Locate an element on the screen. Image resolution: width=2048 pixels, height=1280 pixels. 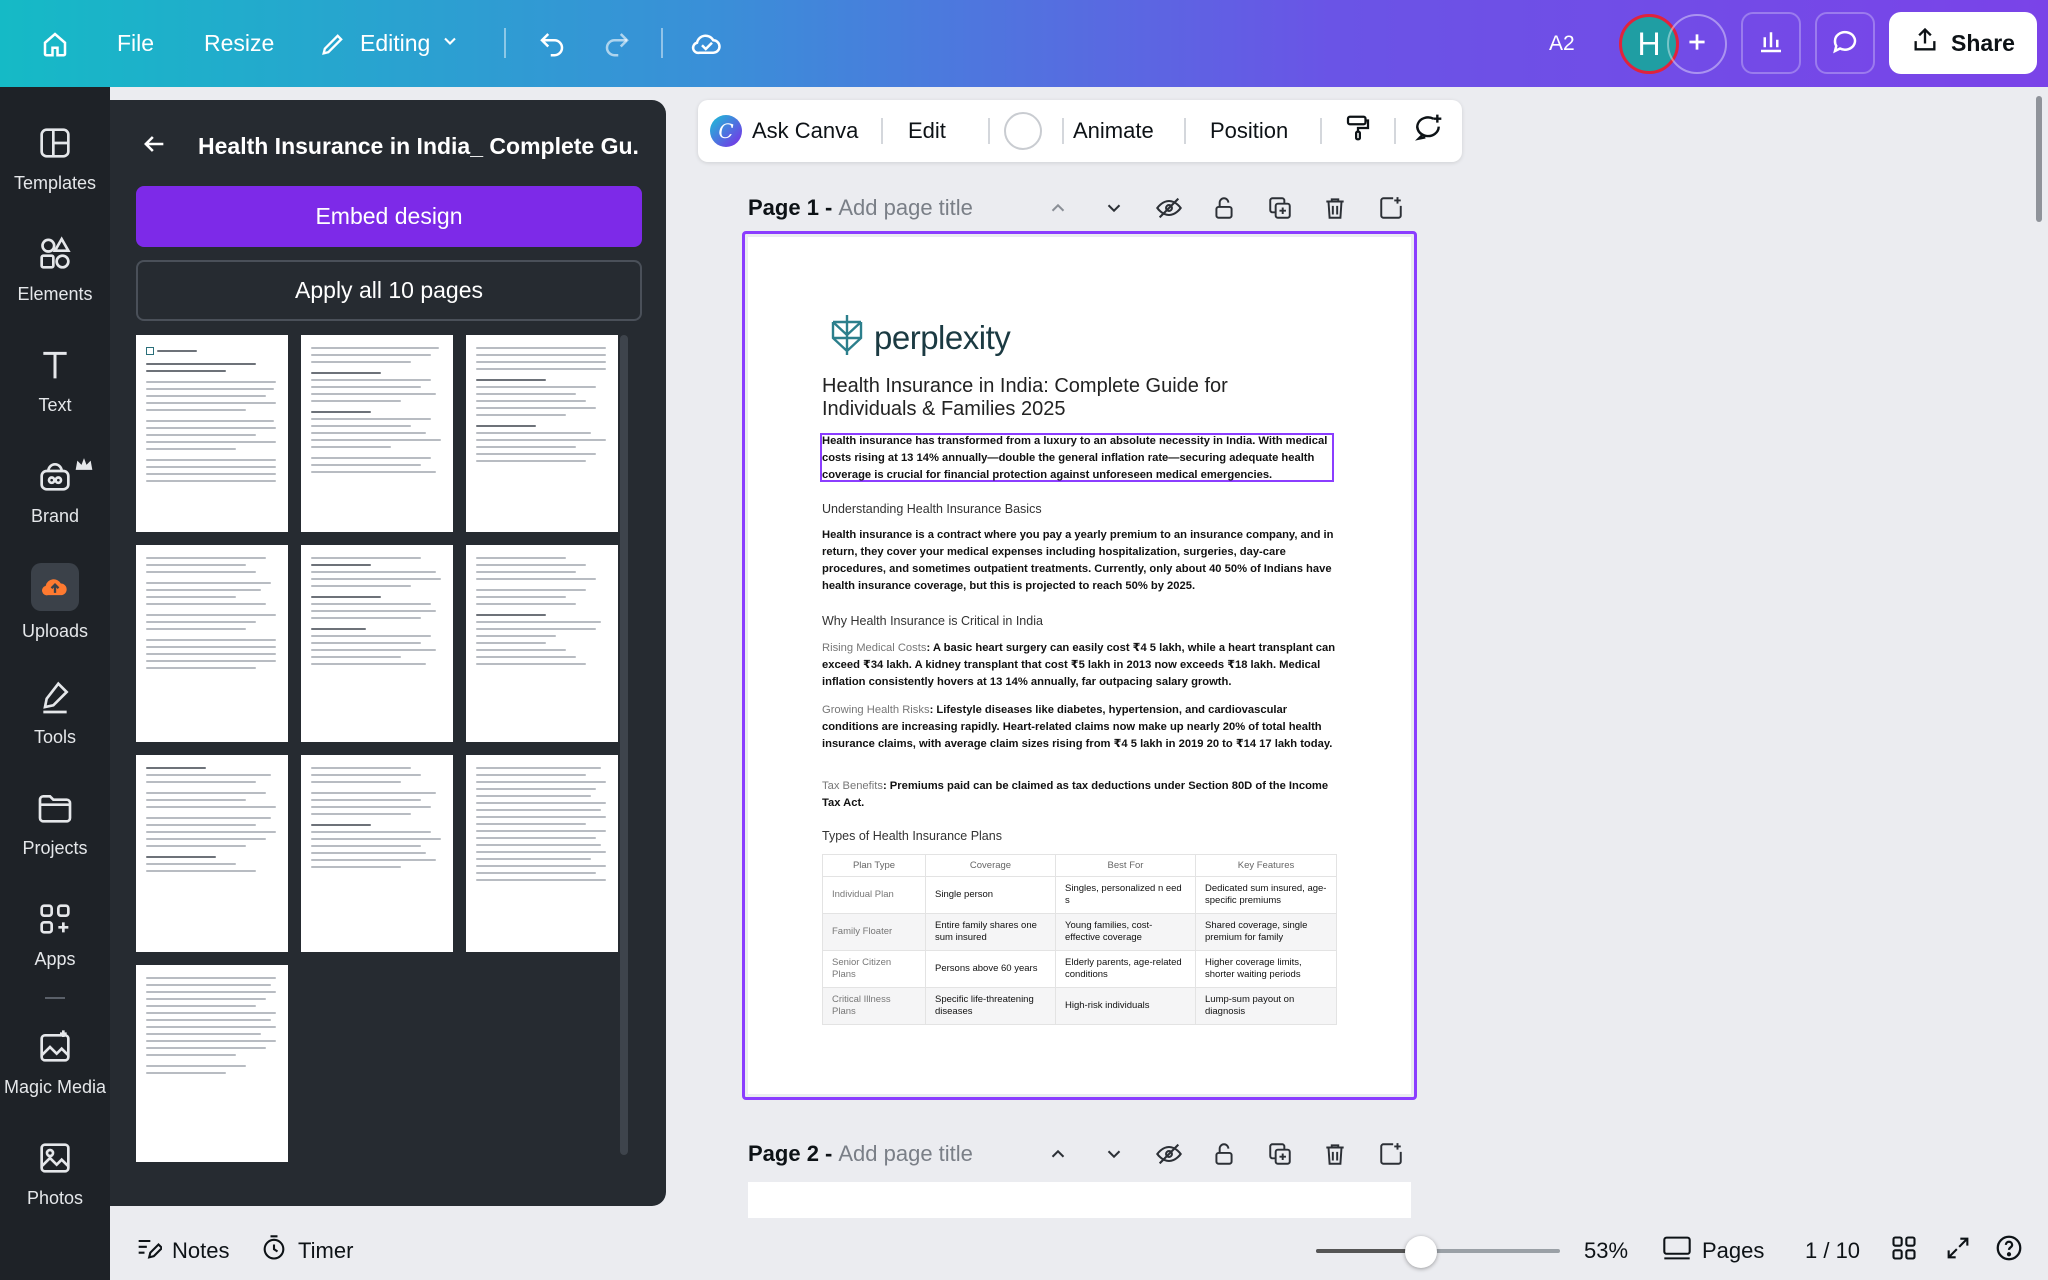
undo-button is located at coordinates (552, 43).